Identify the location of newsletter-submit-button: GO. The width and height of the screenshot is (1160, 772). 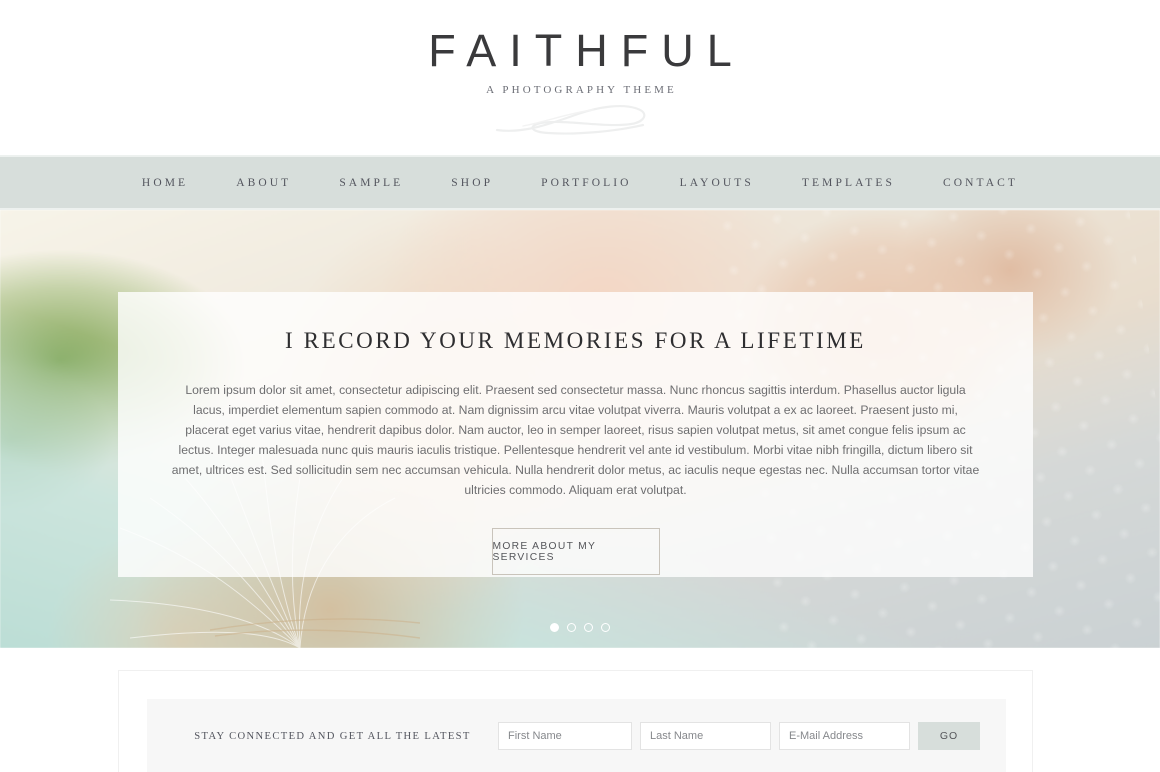
(949, 736).